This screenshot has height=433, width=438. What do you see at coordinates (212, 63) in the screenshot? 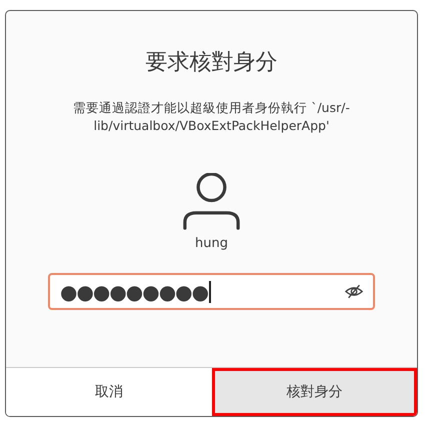
I see `dialog-title: 要求核對身分` at bounding box center [212, 63].